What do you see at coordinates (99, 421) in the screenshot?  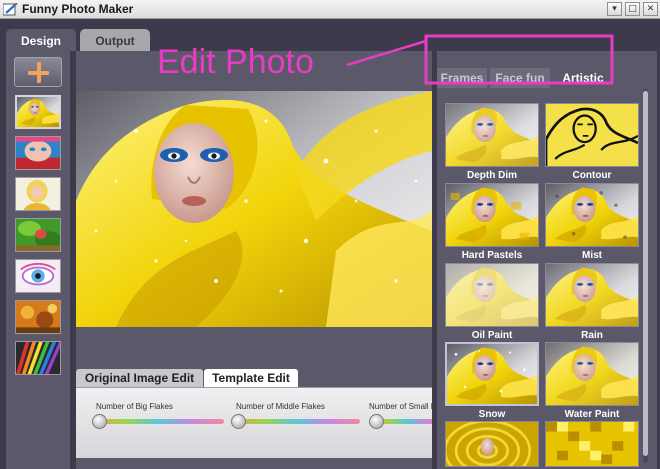 I see `slider-knob-big-flakes` at bounding box center [99, 421].